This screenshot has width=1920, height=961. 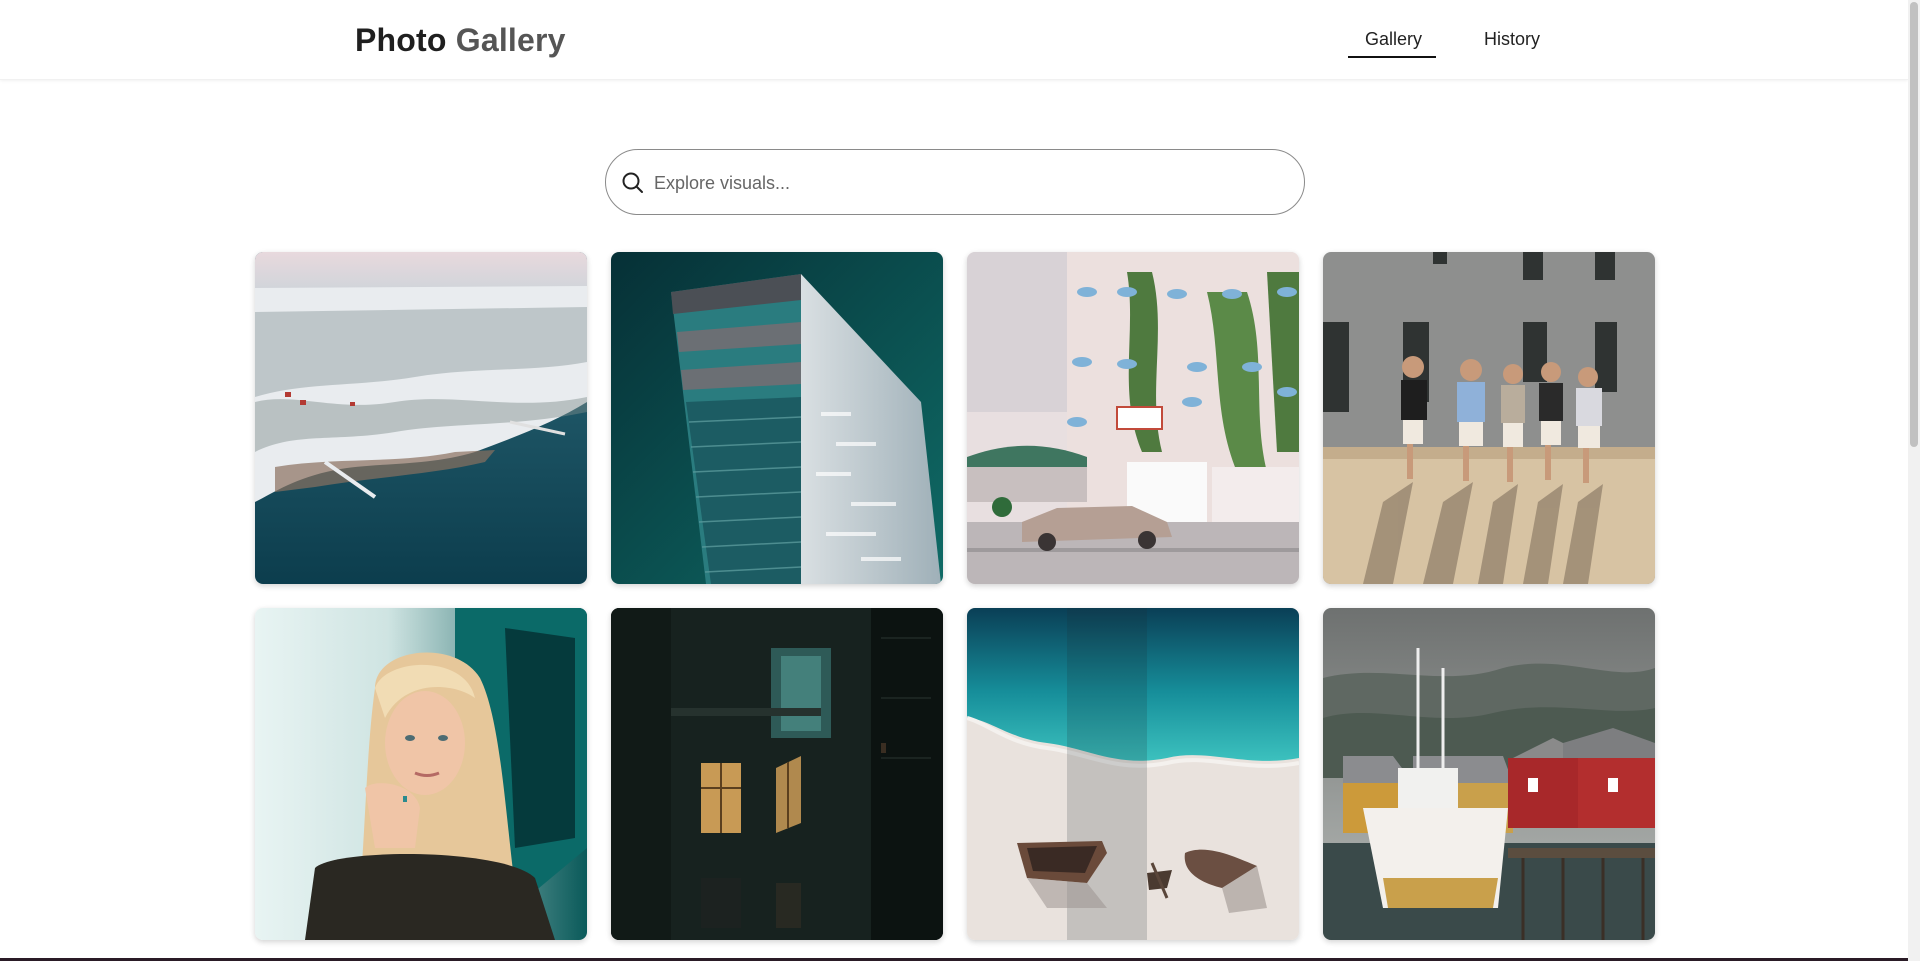 I want to click on scrollbar-thumb, so click(x=1914, y=224).